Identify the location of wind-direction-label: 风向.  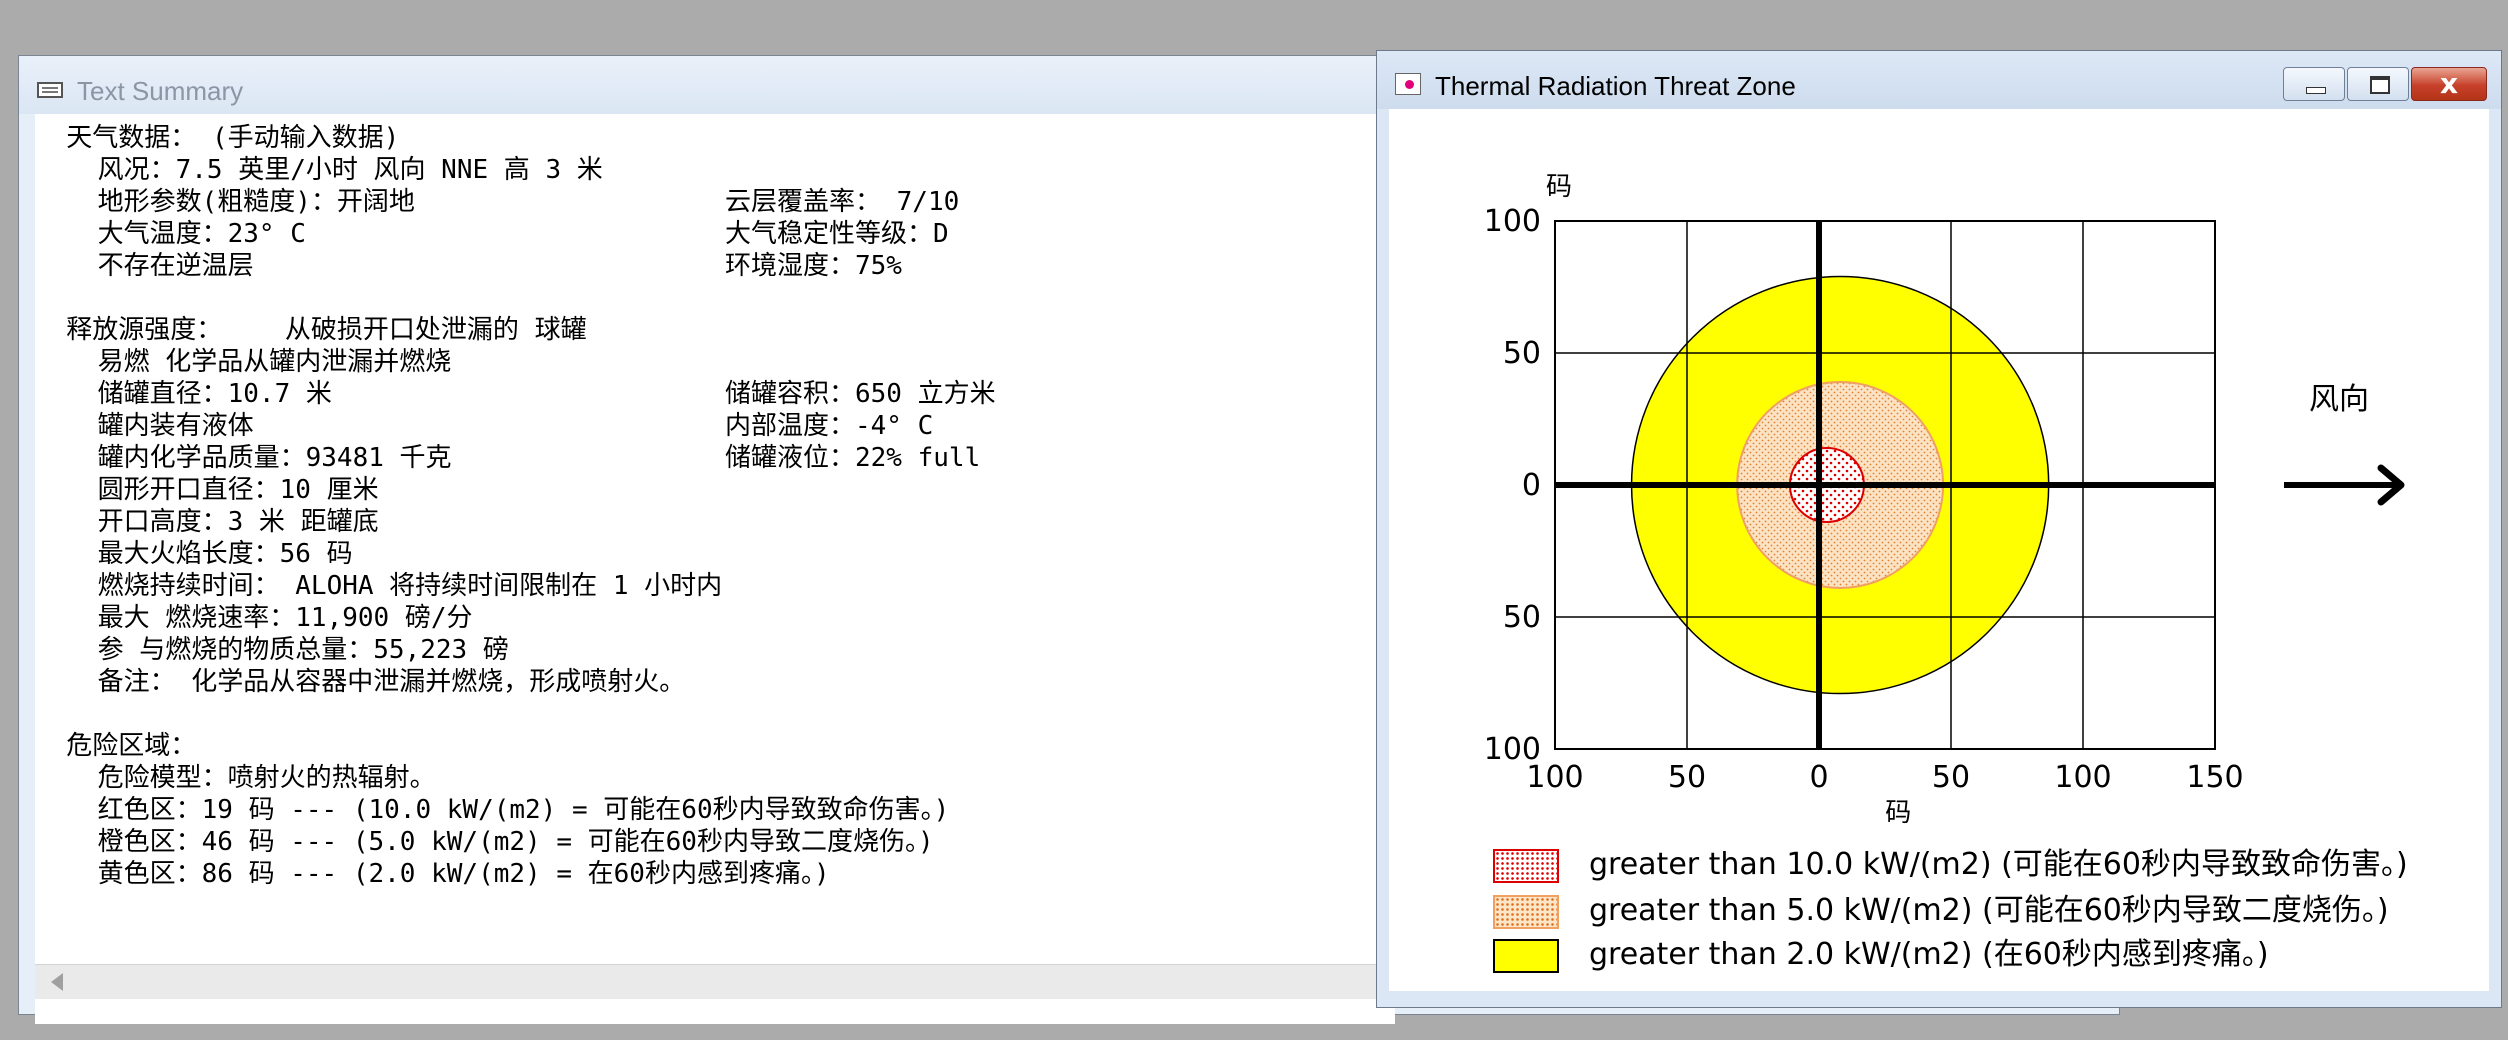
(2339, 399).